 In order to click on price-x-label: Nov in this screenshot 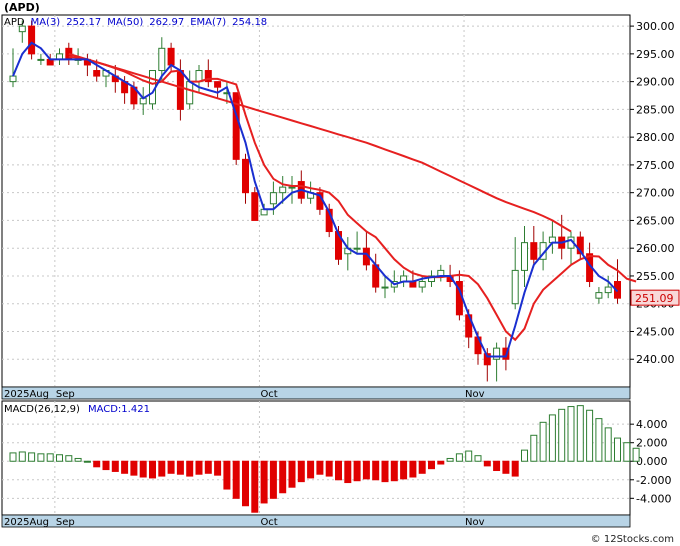, I will do `click(475, 394)`.